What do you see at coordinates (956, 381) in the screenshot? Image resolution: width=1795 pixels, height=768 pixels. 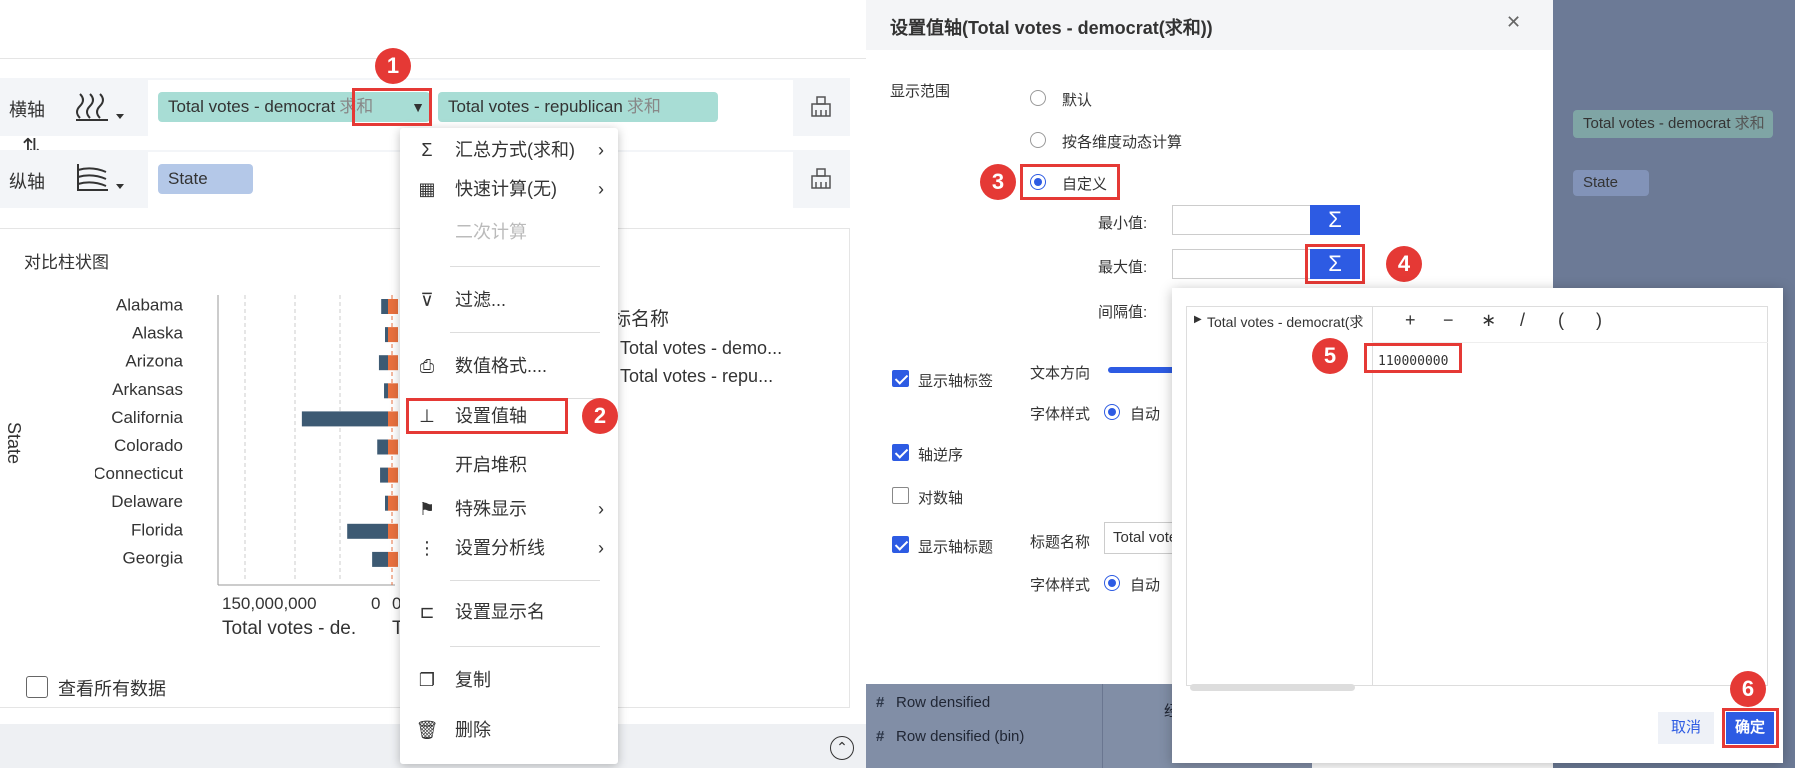 I see `show-axis-label-text: 显示轴标签` at bounding box center [956, 381].